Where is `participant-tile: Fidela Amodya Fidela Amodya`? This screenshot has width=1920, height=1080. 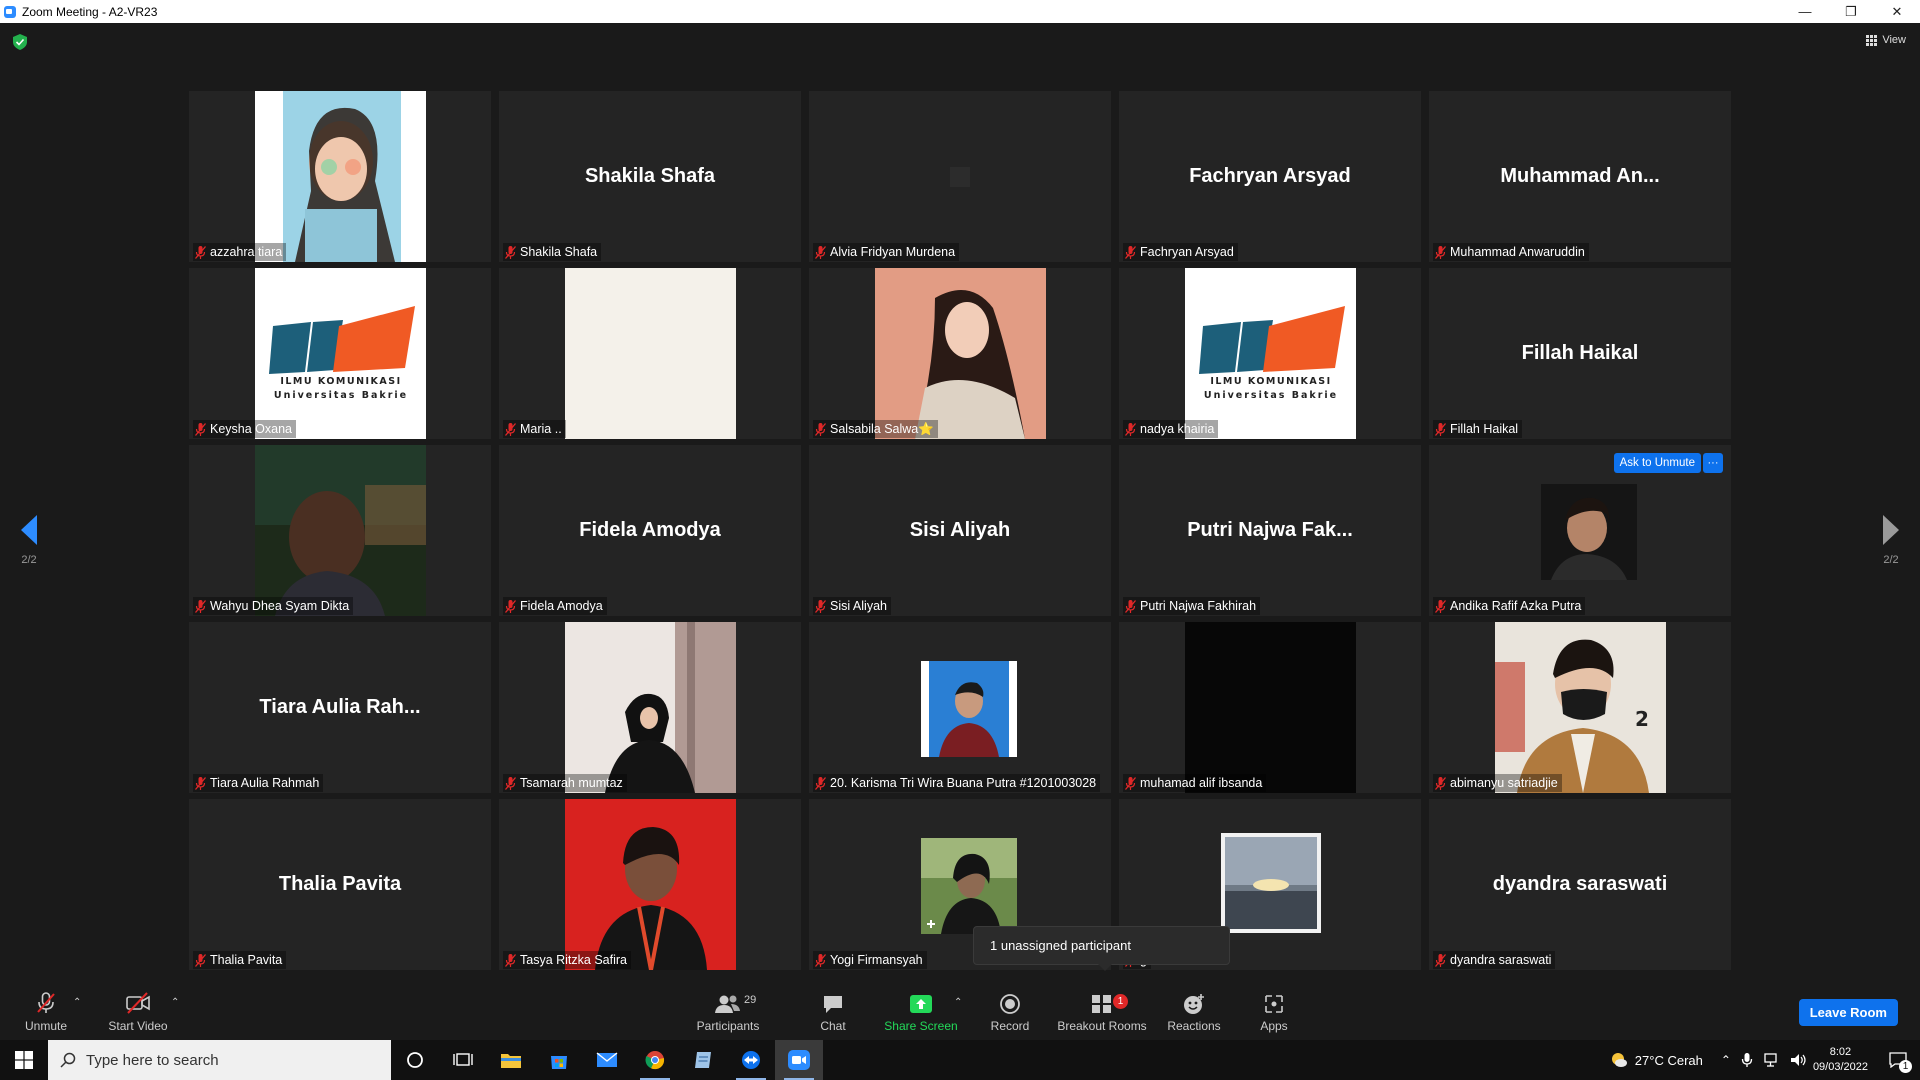
participant-tile: Fidela Amodya Fidela Amodya is located at coordinates (650, 530).